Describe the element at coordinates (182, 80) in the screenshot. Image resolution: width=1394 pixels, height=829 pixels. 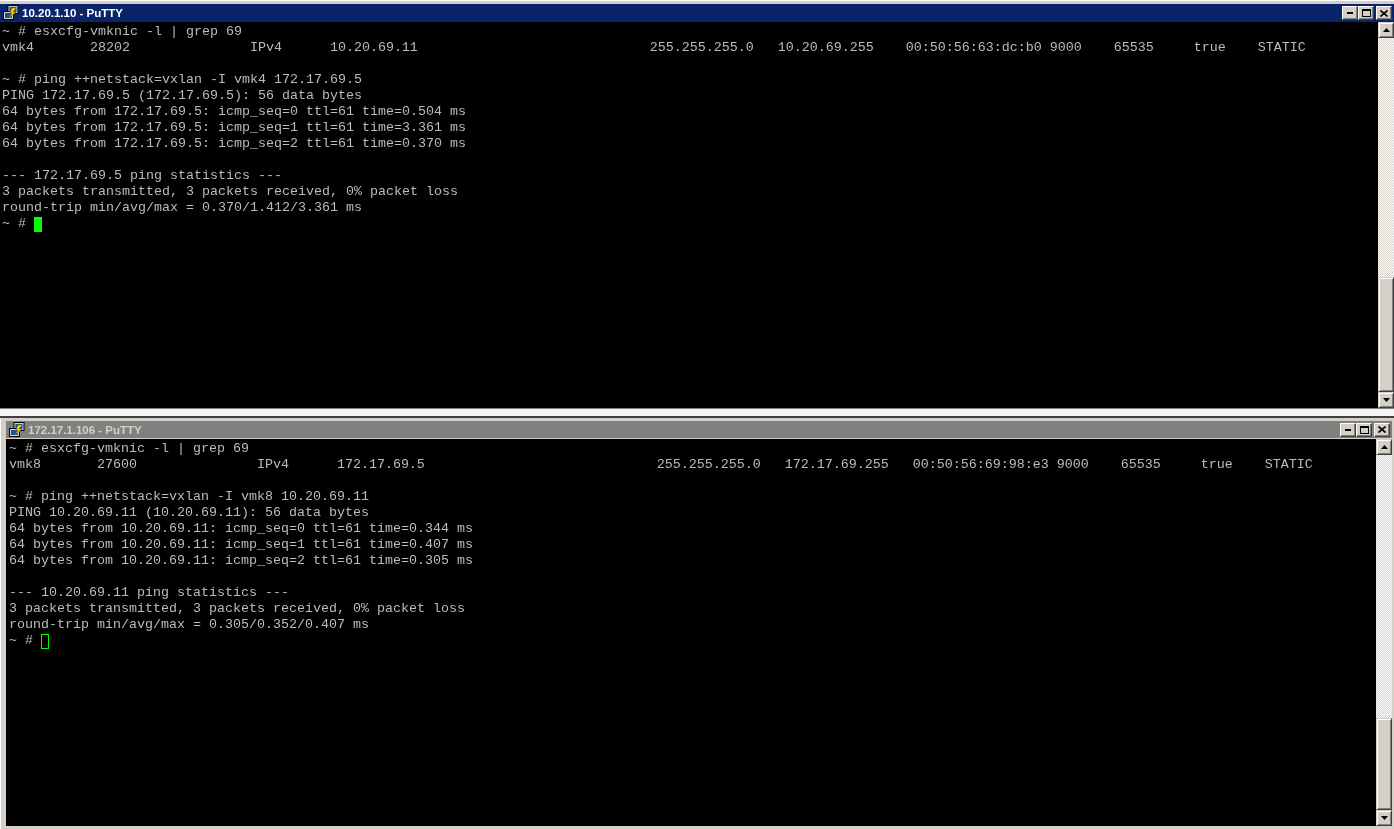
I see `terminal-line: ~ # ping ++netstack=vxlan -I vmk4 172.17.69.5` at that location.